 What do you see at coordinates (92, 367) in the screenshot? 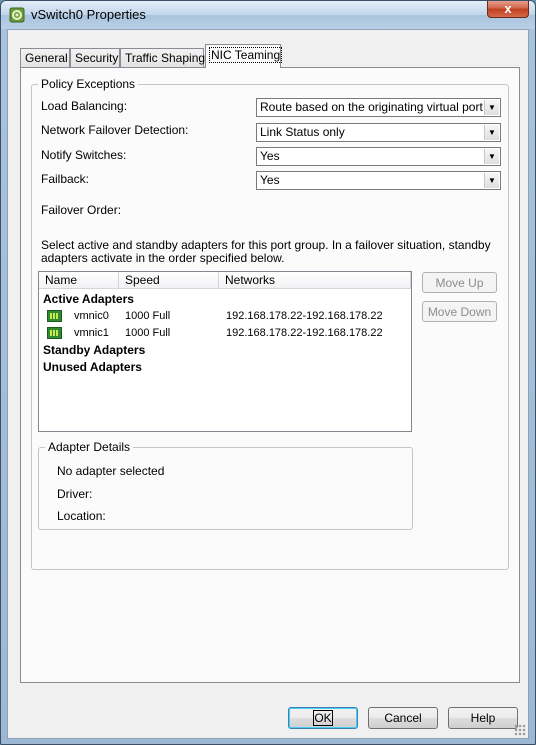
I see `group-unused-adapters: Unused Adapters` at bounding box center [92, 367].